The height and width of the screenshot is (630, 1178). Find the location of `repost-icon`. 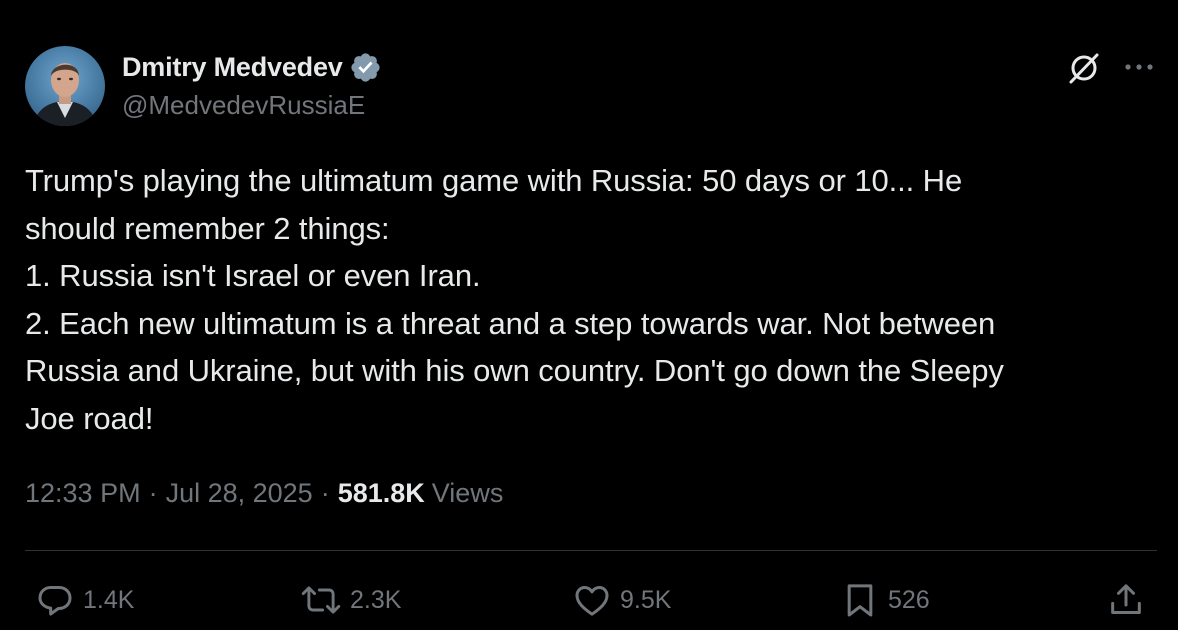

repost-icon is located at coordinates (321, 600).